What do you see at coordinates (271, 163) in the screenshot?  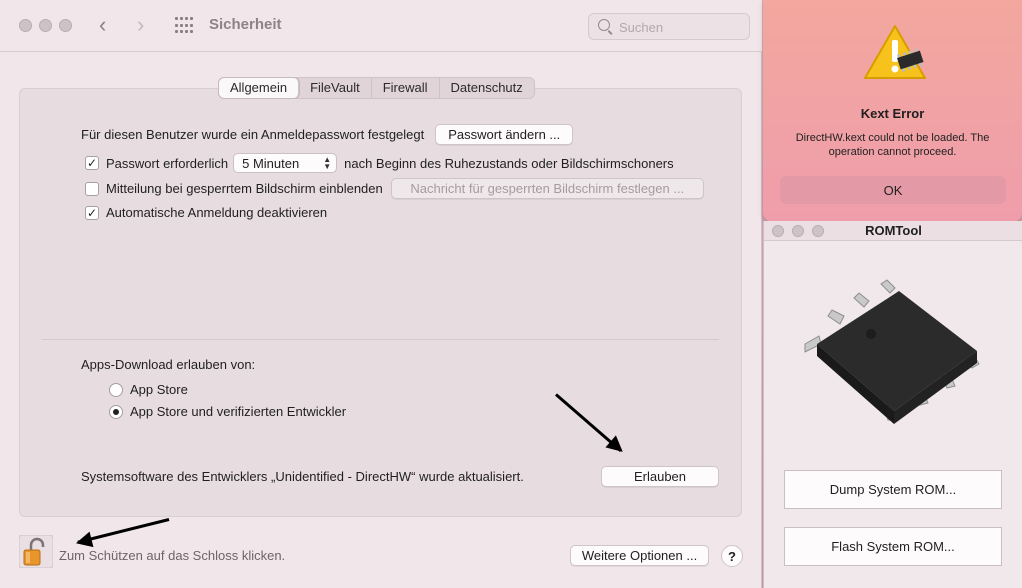 I see `password-delay-value: 5 Minuten` at bounding box center [271, 163].